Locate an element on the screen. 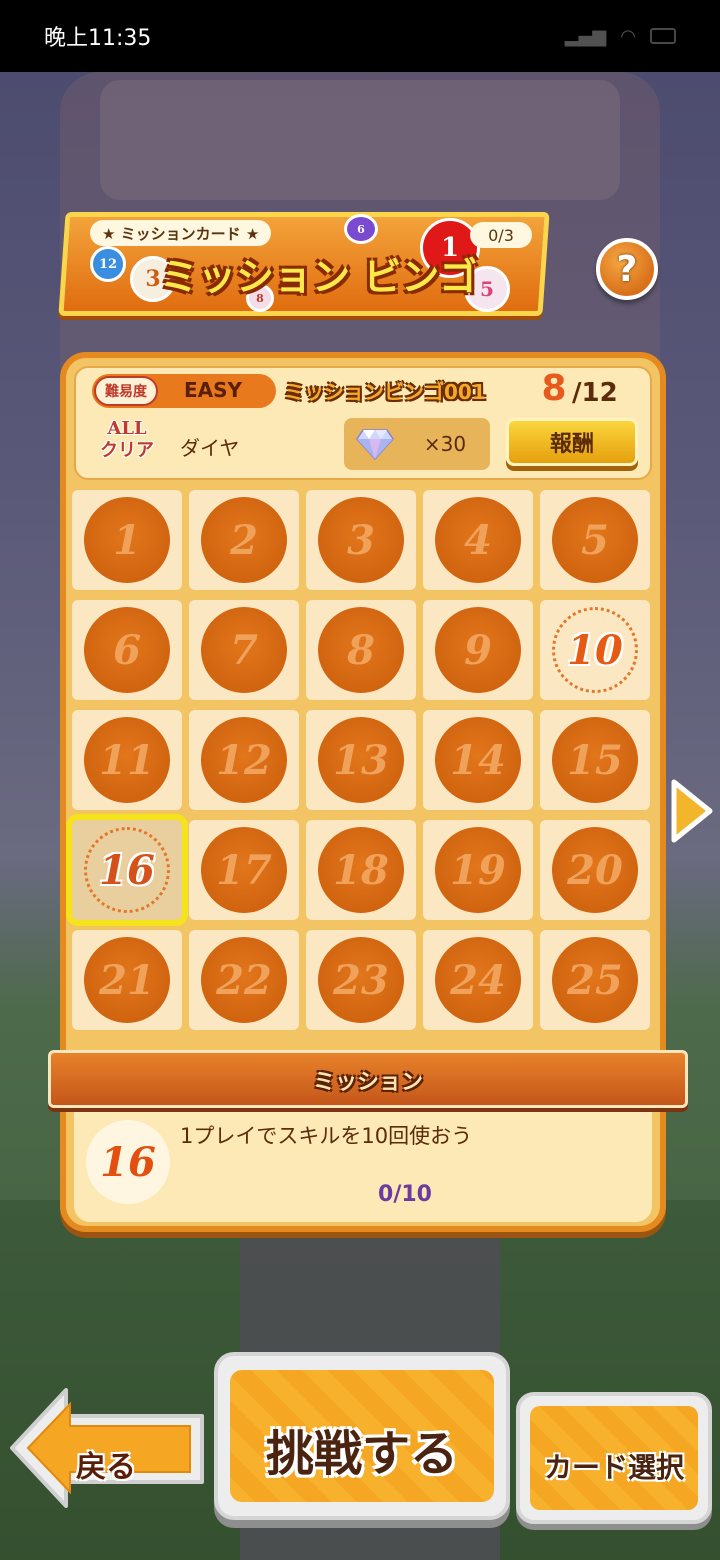  bingo-cell: 2 is located at coordinates (244, 540).